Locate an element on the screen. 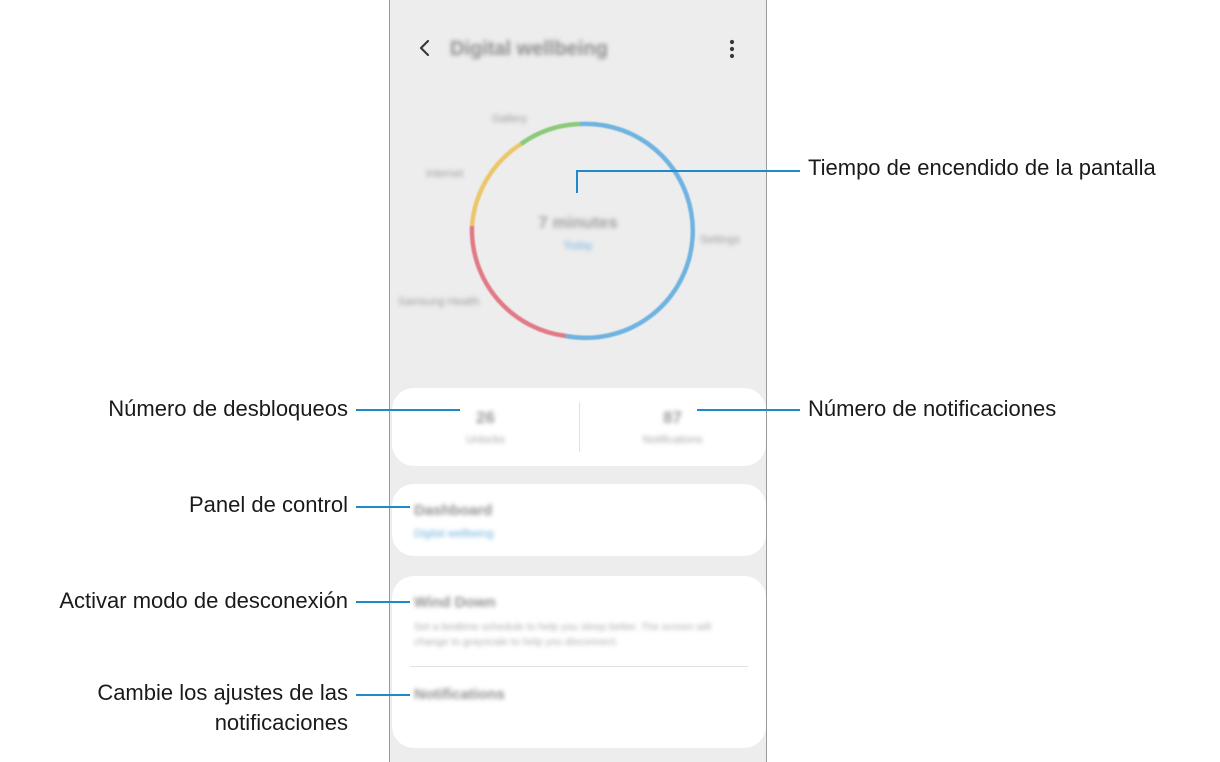 This screenshot has height=762, width=1220. callout-wind-down: Activar modo de desconexión is located at coordinates (203, 600).